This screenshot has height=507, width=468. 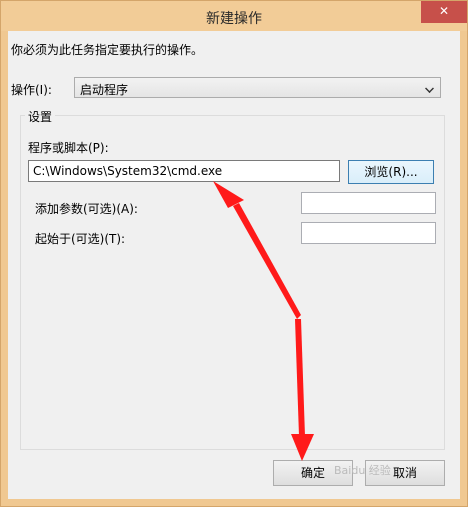 What do you see at coordinates (257, 250) in the screenshot?
I see `annotation-arrow-to-path-icon` at bounding box center [257, 250].